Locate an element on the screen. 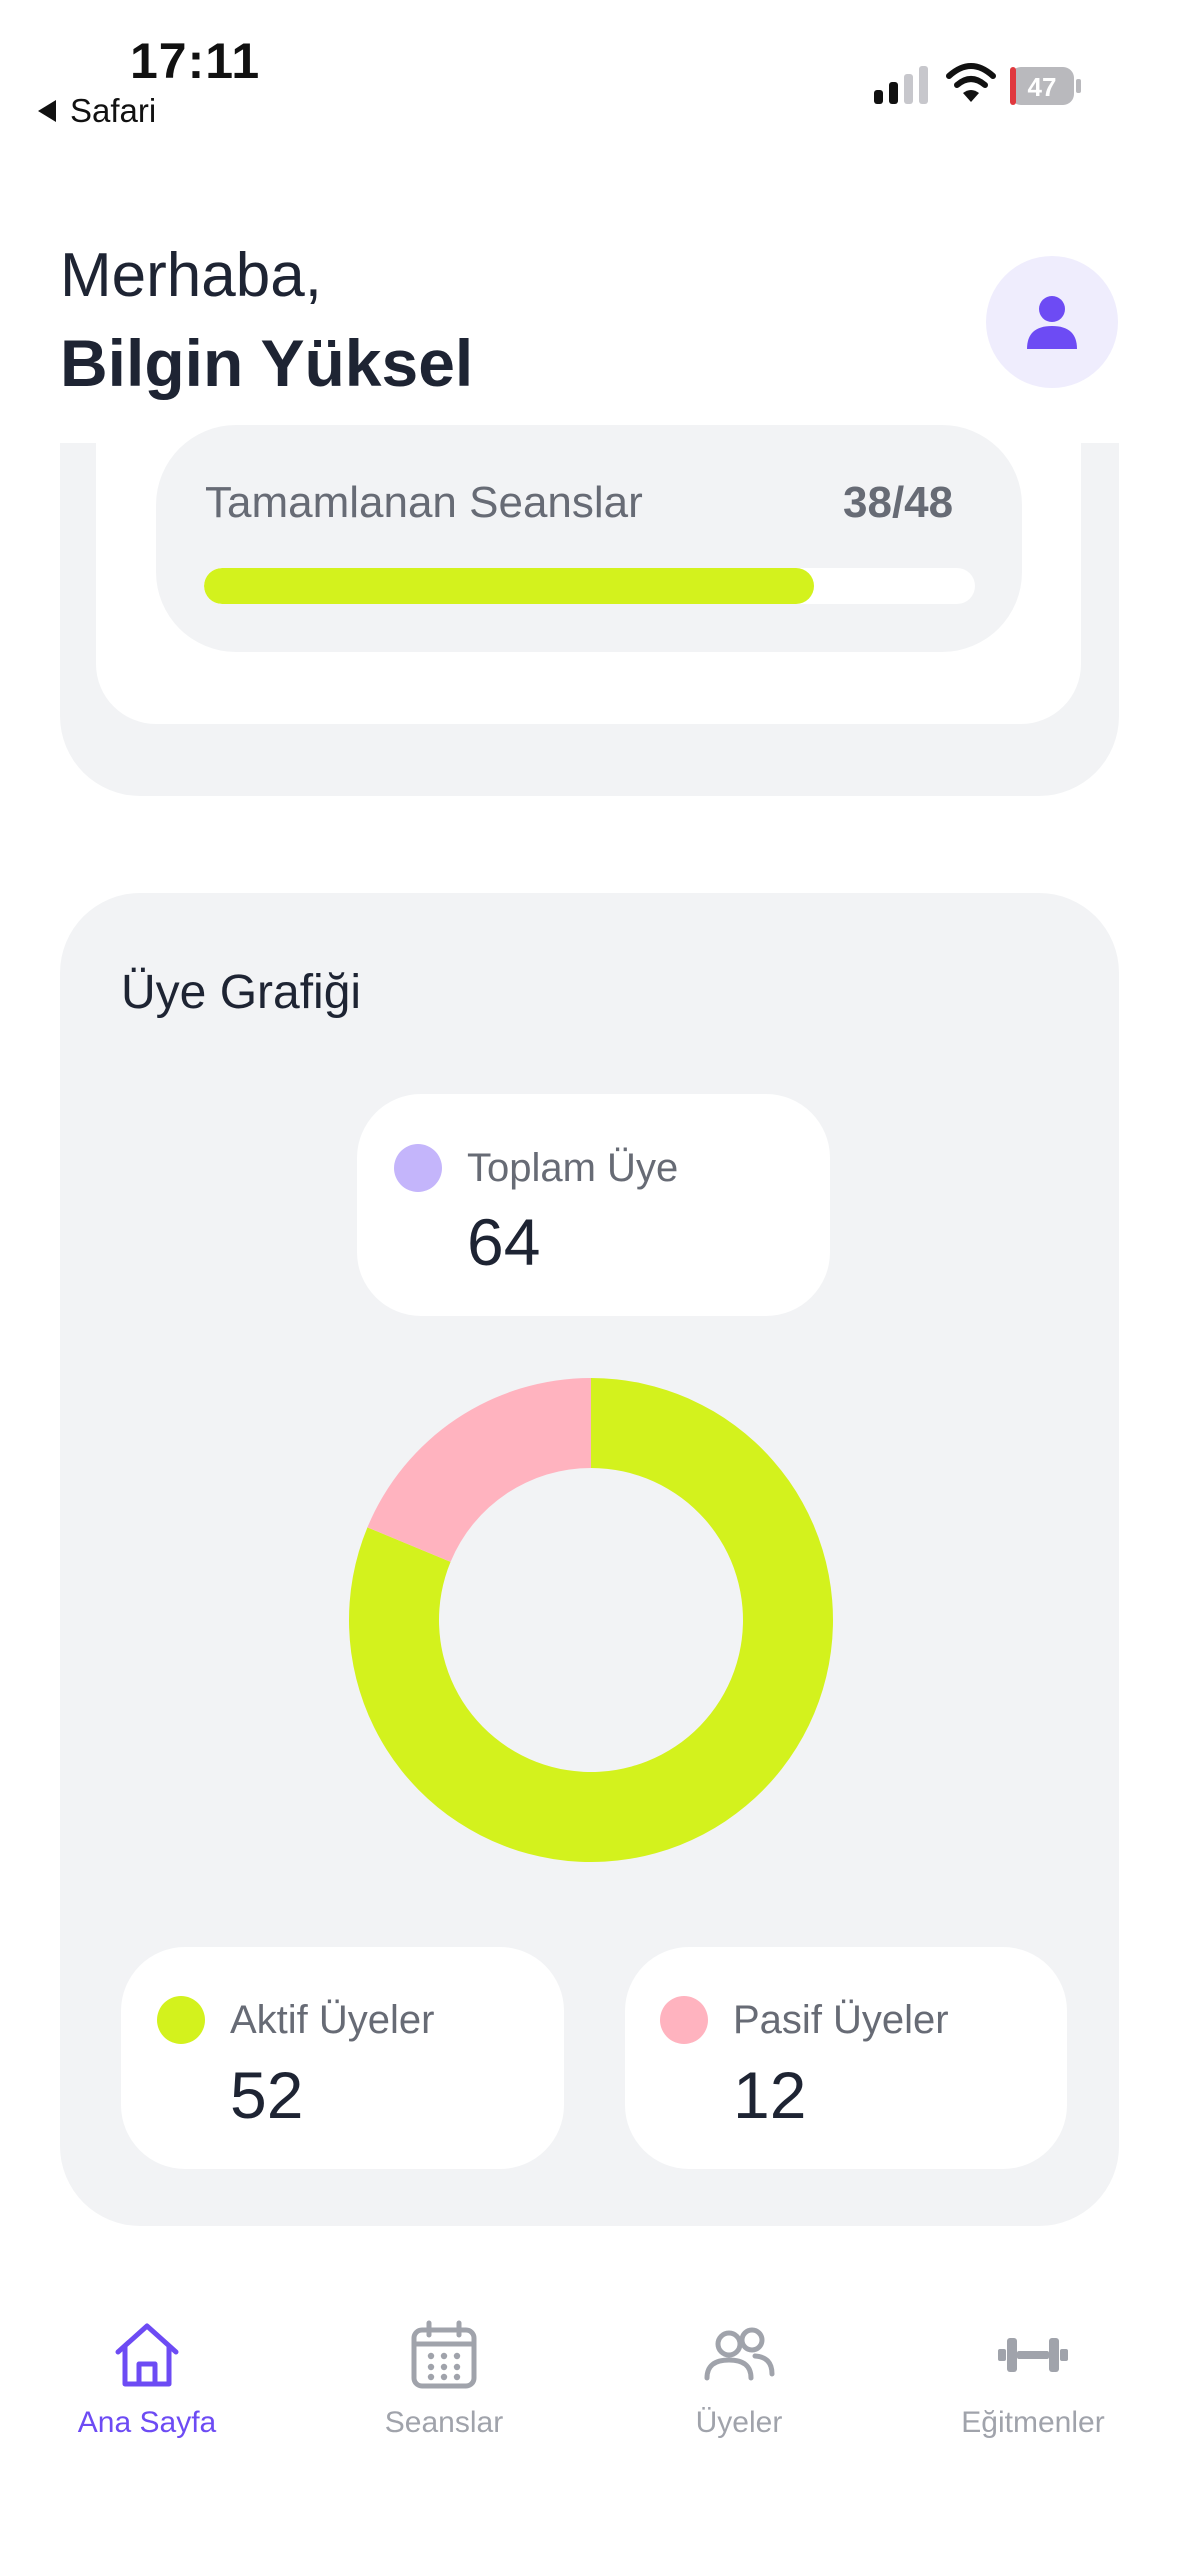  passive-members-label: Pasif Üyeler is located at coordinates (841, 2020).